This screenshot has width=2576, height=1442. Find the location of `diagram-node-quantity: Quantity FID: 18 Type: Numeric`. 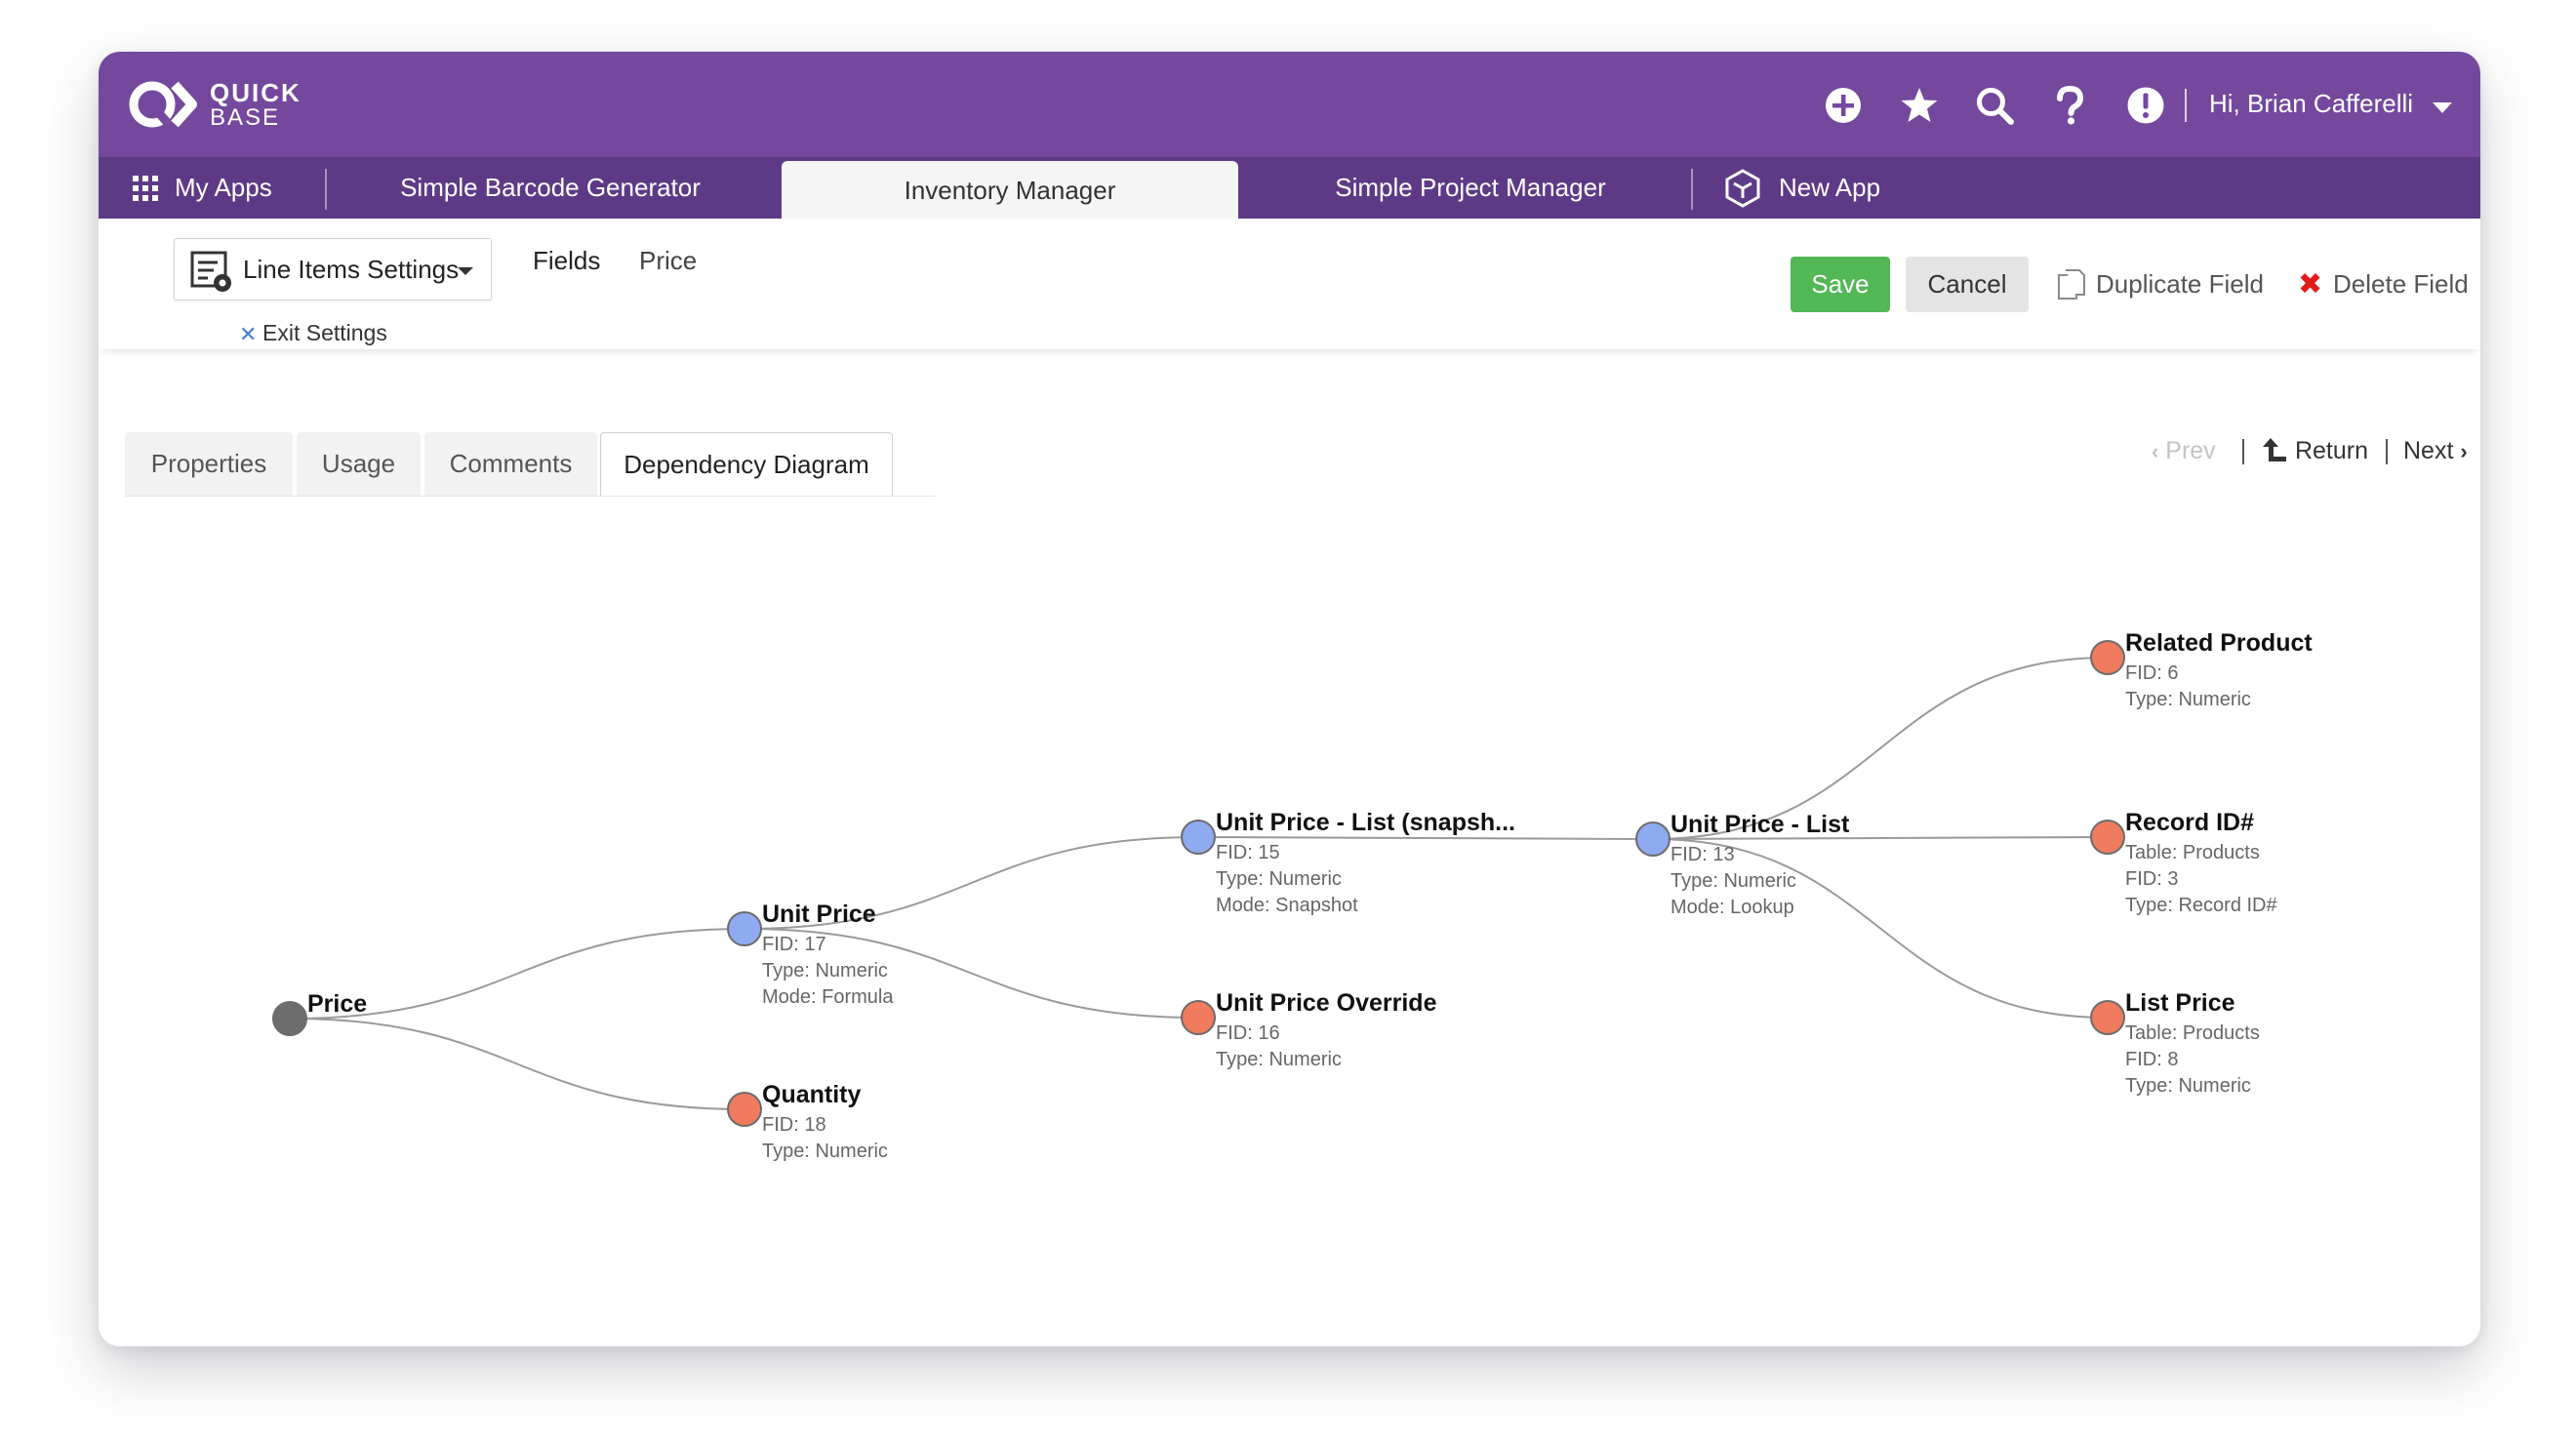

diagram-node-quantity: Quantity FID: 18 Type: Numeric is located at coordinates (807, 1121).